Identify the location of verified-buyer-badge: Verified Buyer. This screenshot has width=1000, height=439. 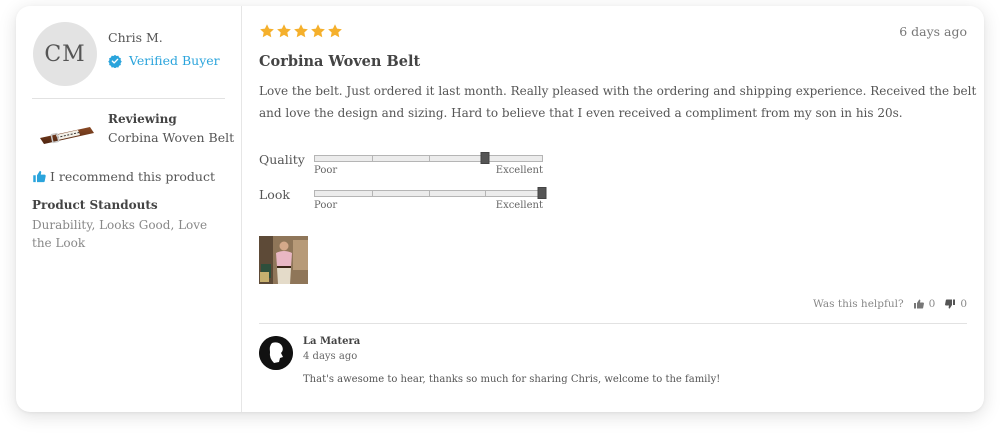
(164, 60).